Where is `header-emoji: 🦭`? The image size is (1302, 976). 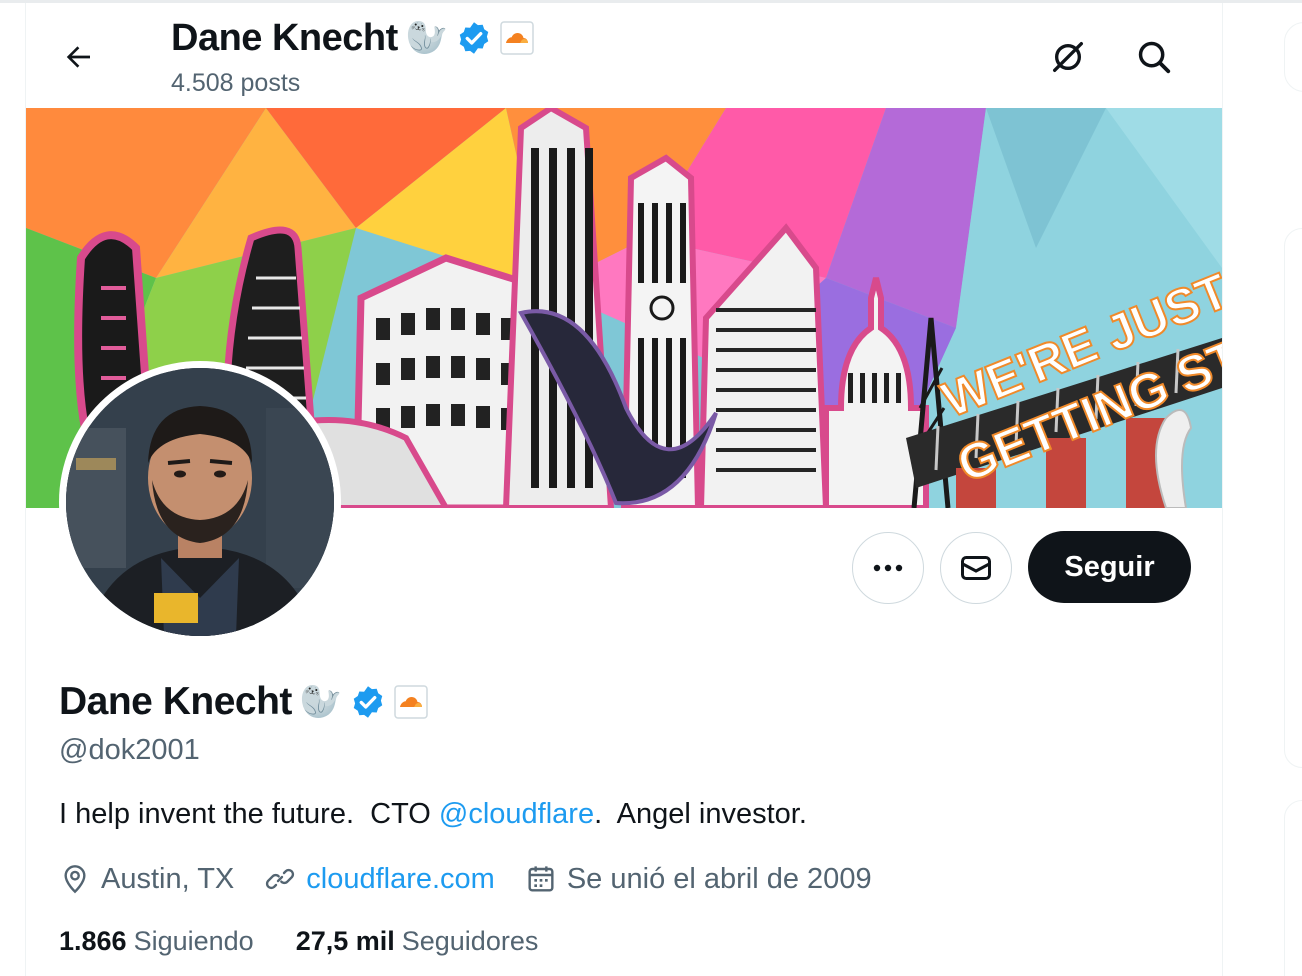 header-emoji: 🦭 is located at coordinates (427, 38).